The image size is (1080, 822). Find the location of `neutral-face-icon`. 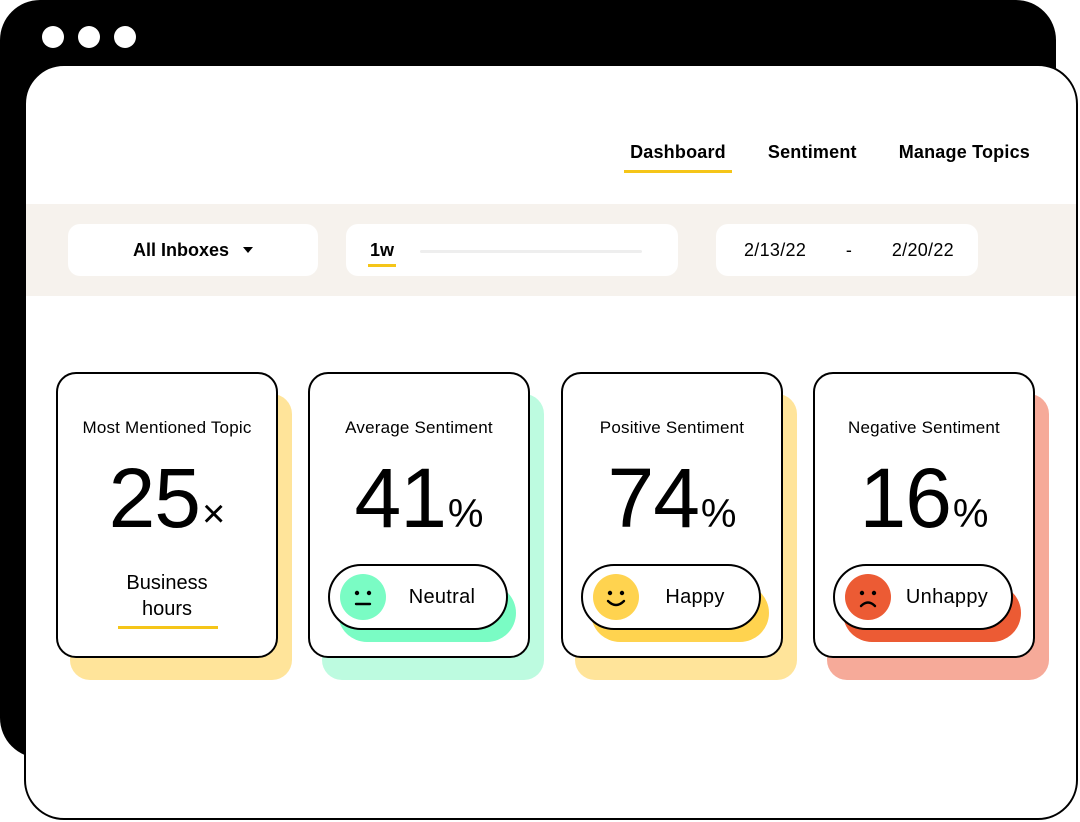

neutral-face-icon is located at coordinates (363, 597).